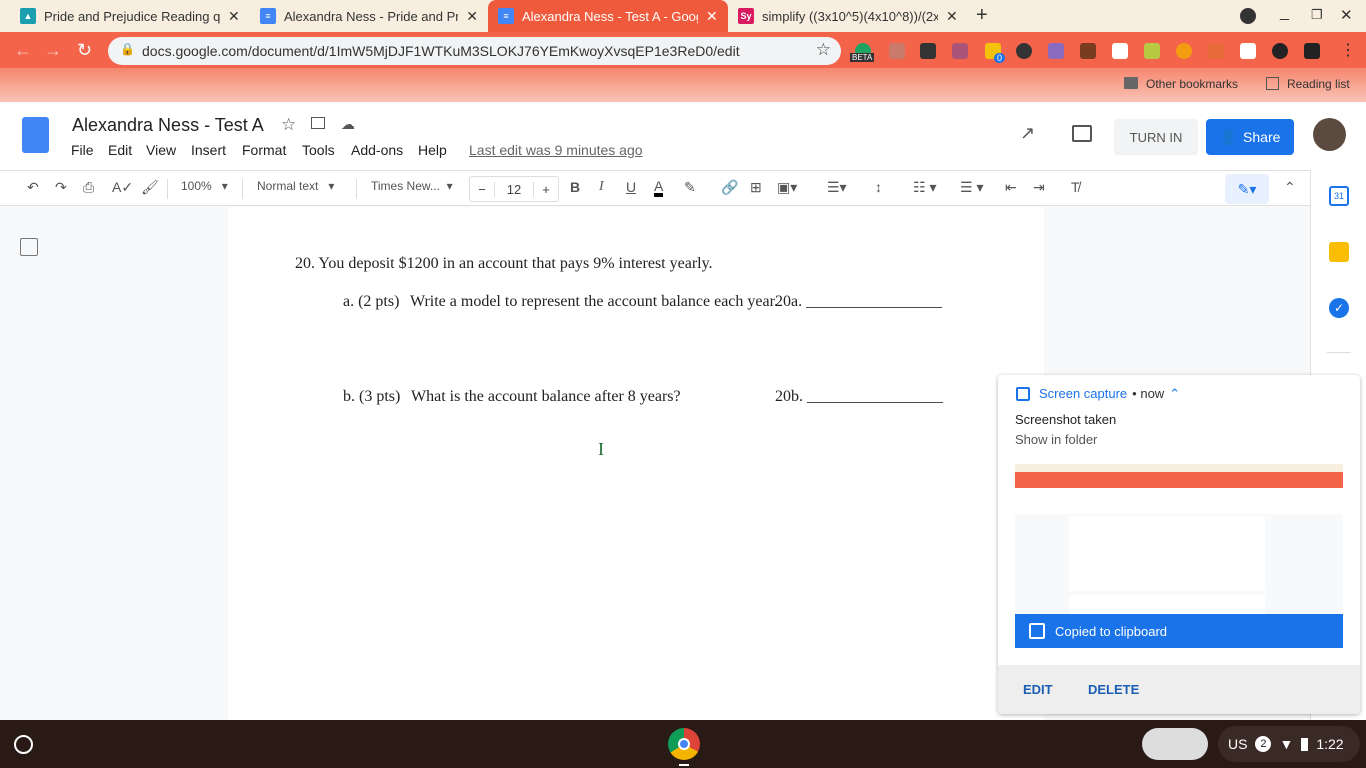  Describe the element at coordinates (1011, 187) in the screenshot. I see `decrease-indent-icon: ⇤` at that location.